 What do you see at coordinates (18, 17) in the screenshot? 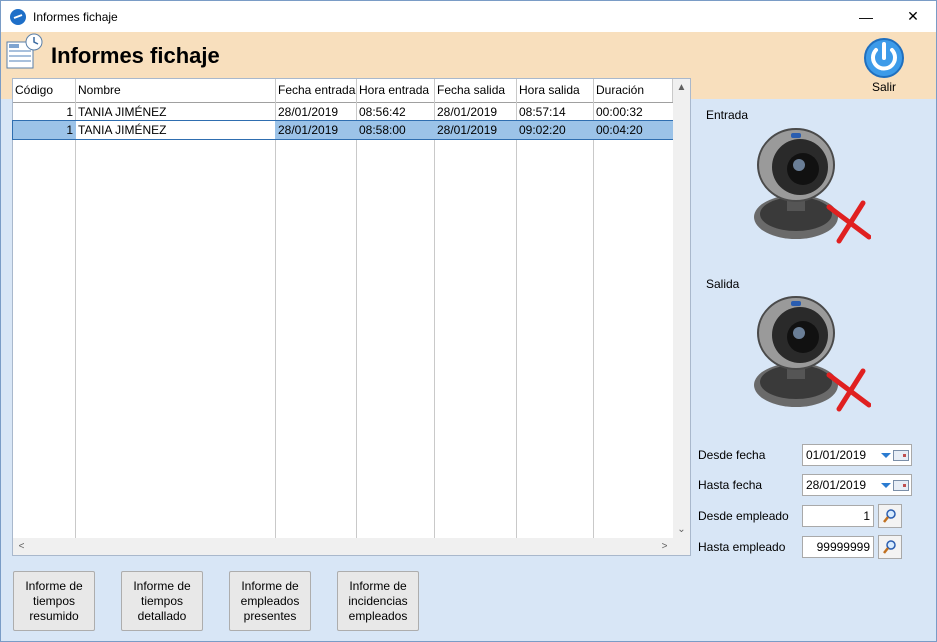
I see `app-icon` at bounding box center [18, 17].